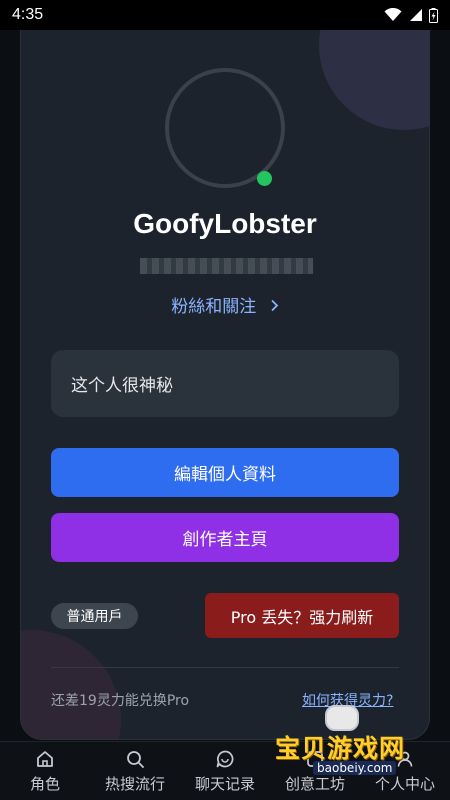  I want to click on bio-text: 这个人很神秘, so click(122, 386).